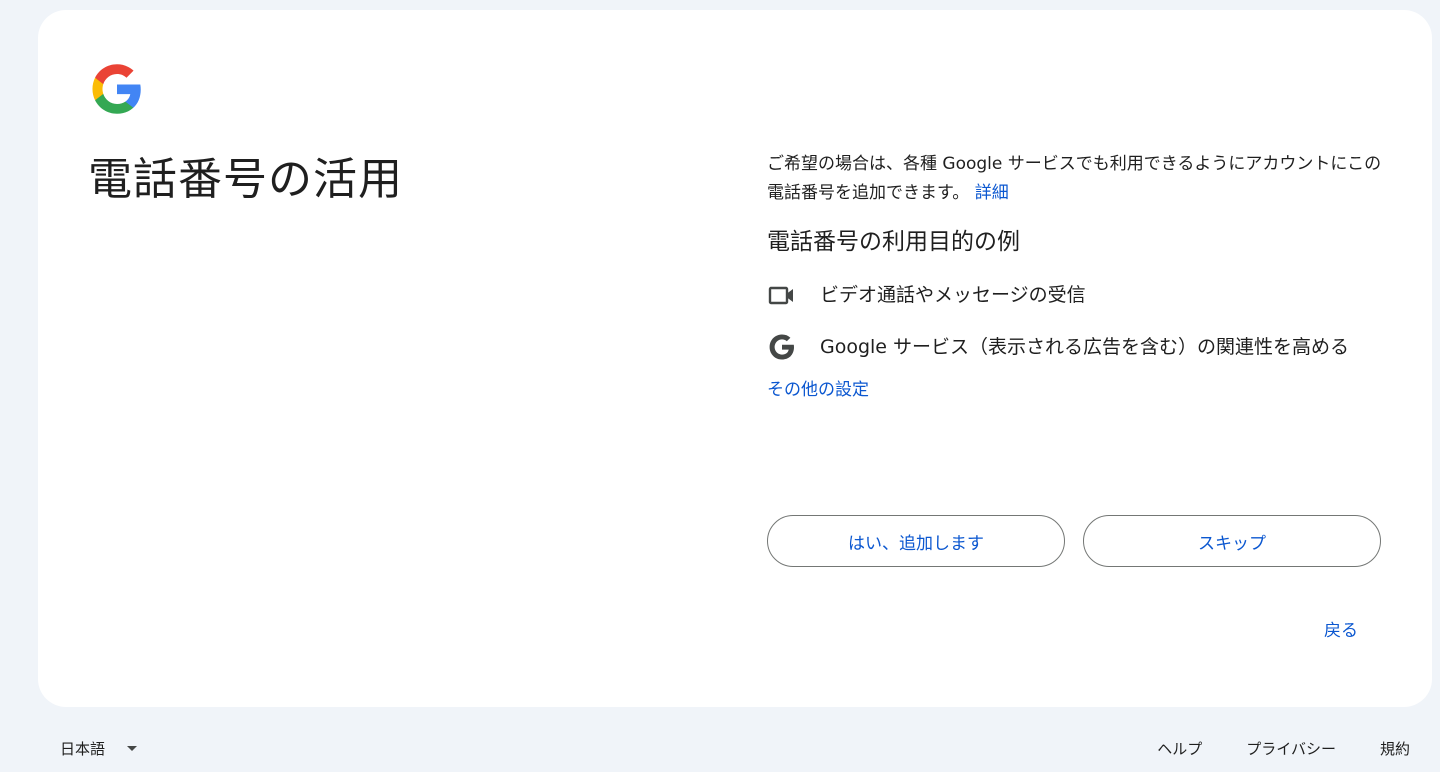 This screenshot has width=1440, height=772. What do you see at coordinates (1291, 748) in the screenshot?
I see `privacy-link: プライバシー` at bounding box center [1291, 748].